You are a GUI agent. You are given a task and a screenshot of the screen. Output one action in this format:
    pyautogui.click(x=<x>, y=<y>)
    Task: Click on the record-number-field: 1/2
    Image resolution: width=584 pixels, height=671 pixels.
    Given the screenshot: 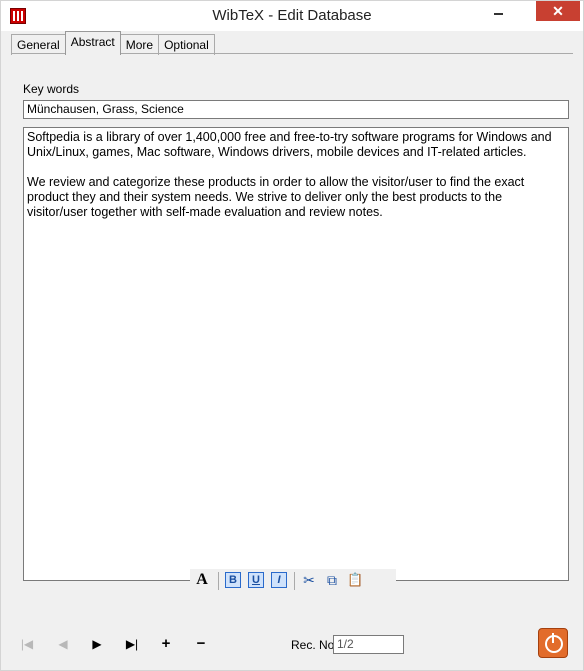 What is the action you would take?
    pyautogui.click(x=368, y=644)
    